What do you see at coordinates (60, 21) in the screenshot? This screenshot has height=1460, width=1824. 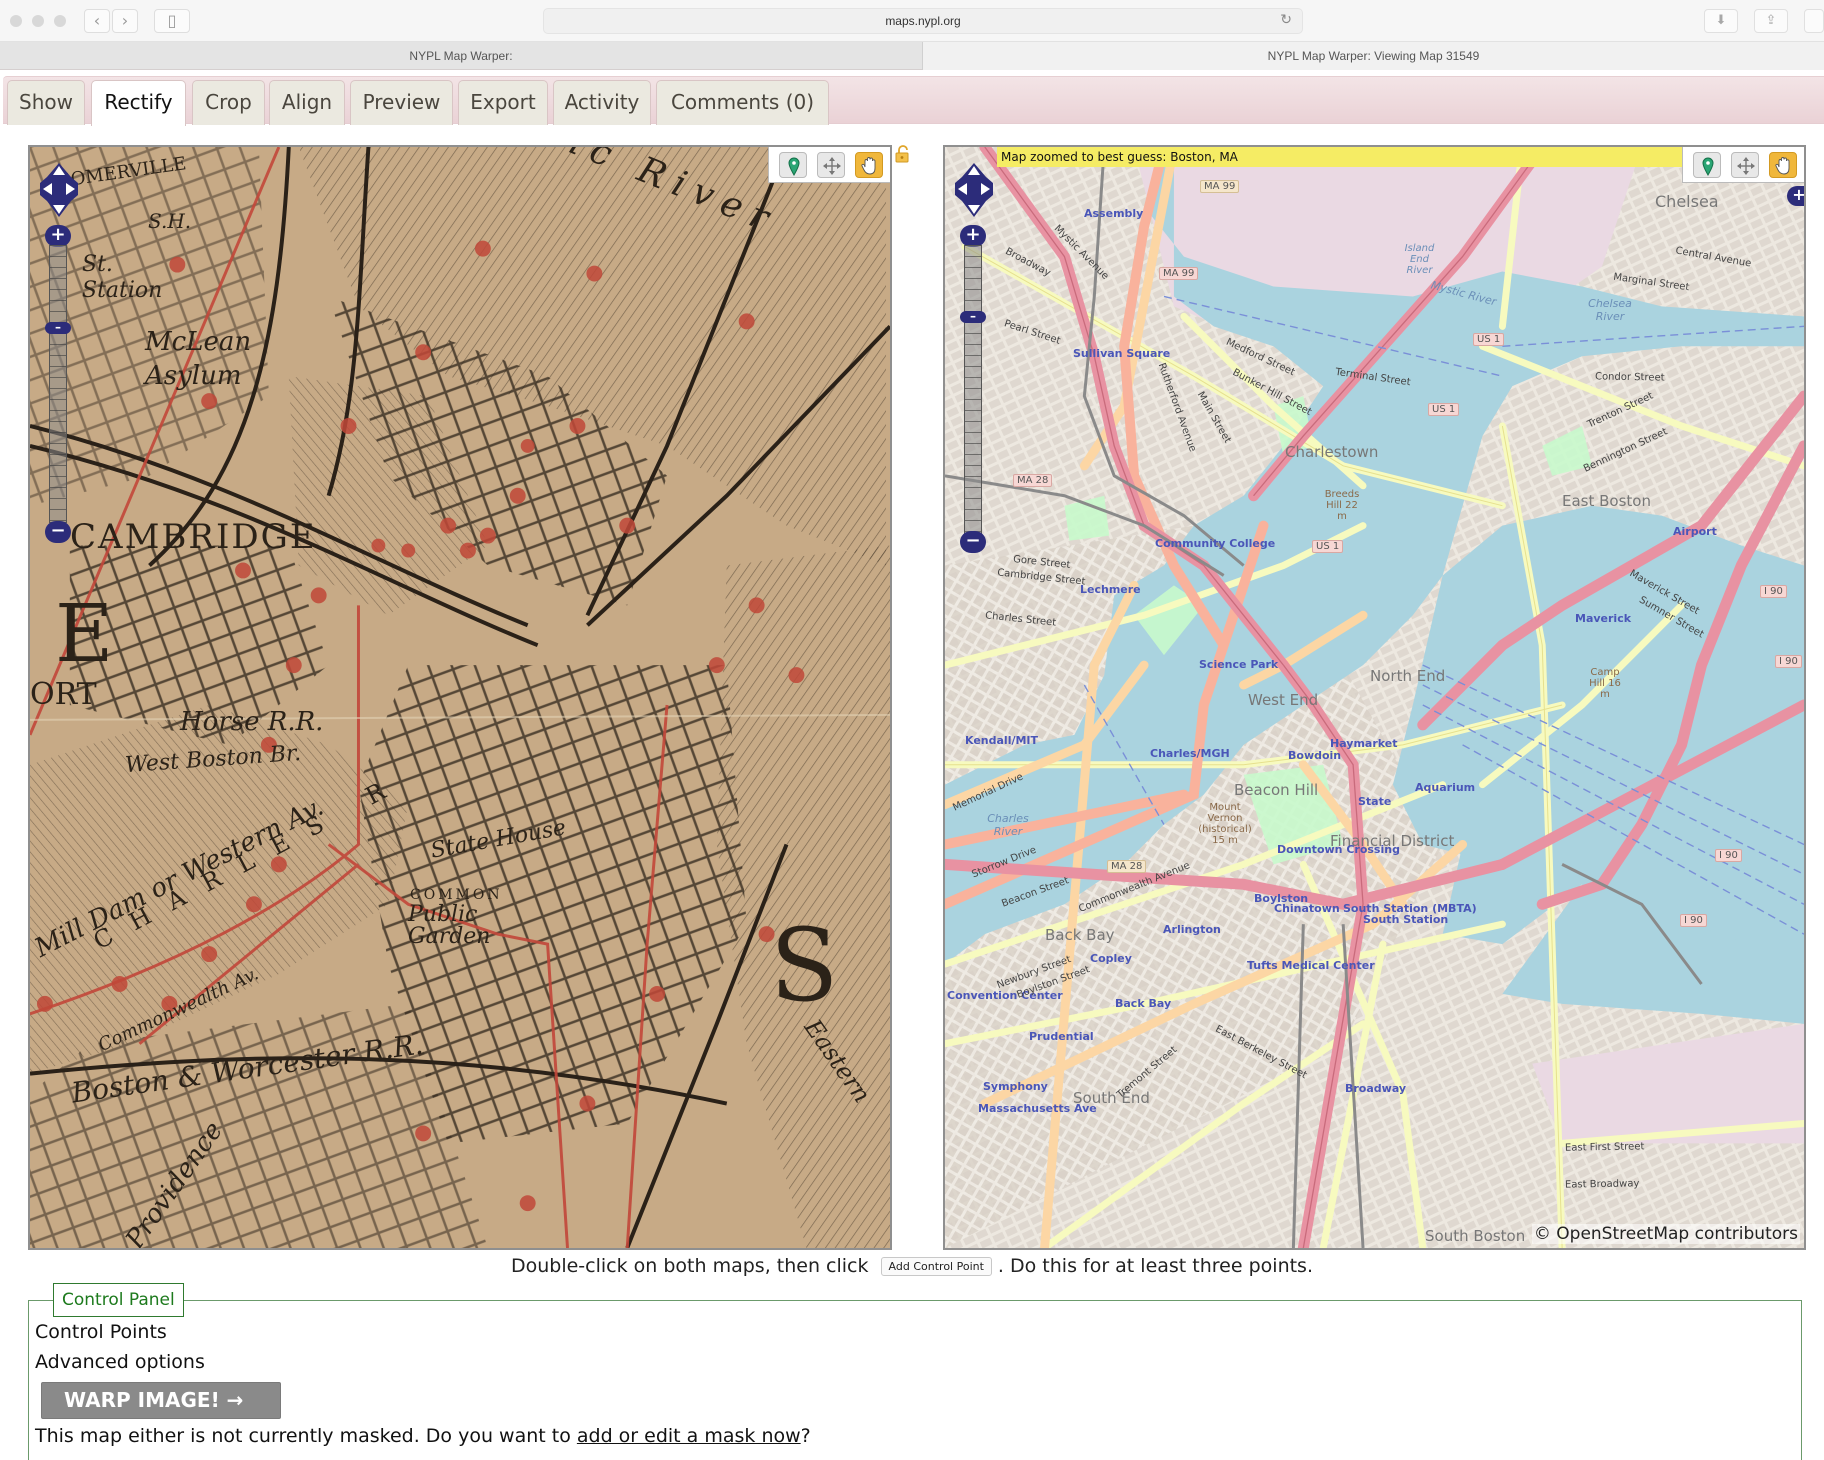 I see `window-zoom-button` at bounding box center [60, 21].